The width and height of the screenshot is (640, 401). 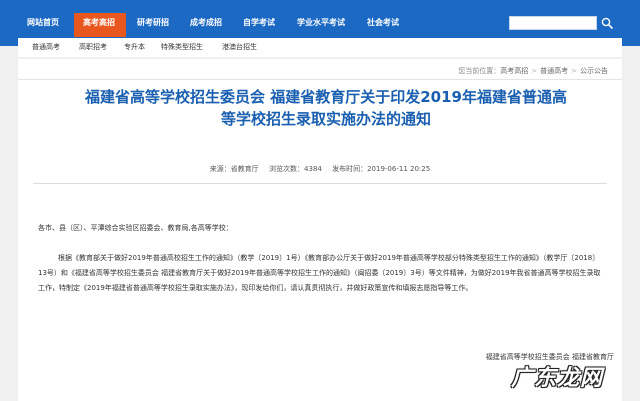 What do you see at coordinates (295, 169) in the screenshot?
I see `article-views: 浏览次数：4384` at bounding box center [295, 169].